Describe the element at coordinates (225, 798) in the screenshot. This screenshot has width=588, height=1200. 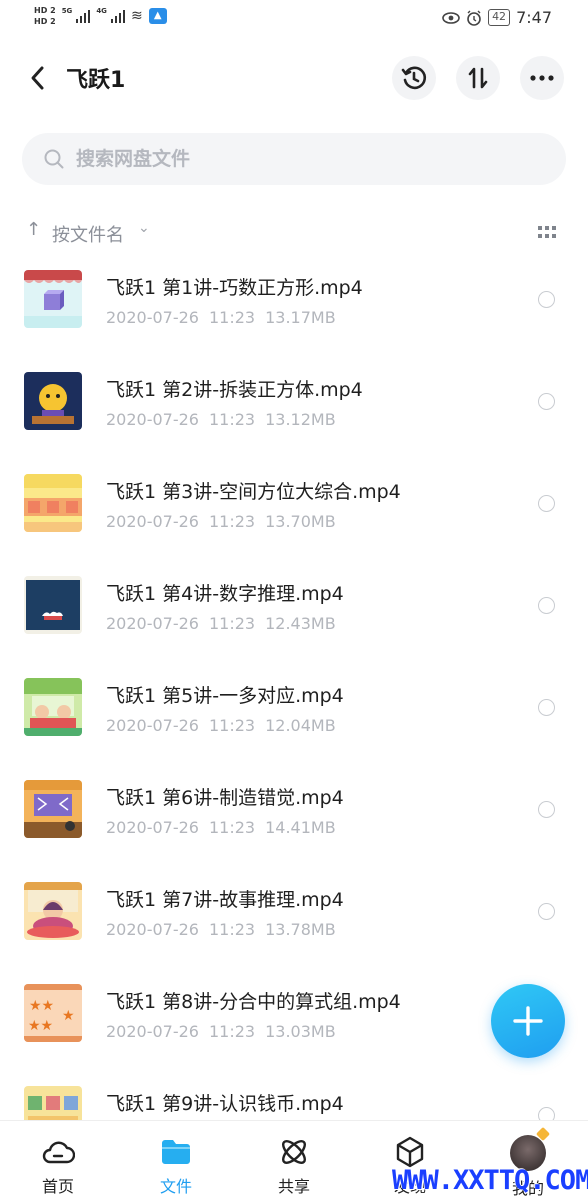
I see `file-name: 飞跃1 第6讲-制造错觉.mp4` at that location.